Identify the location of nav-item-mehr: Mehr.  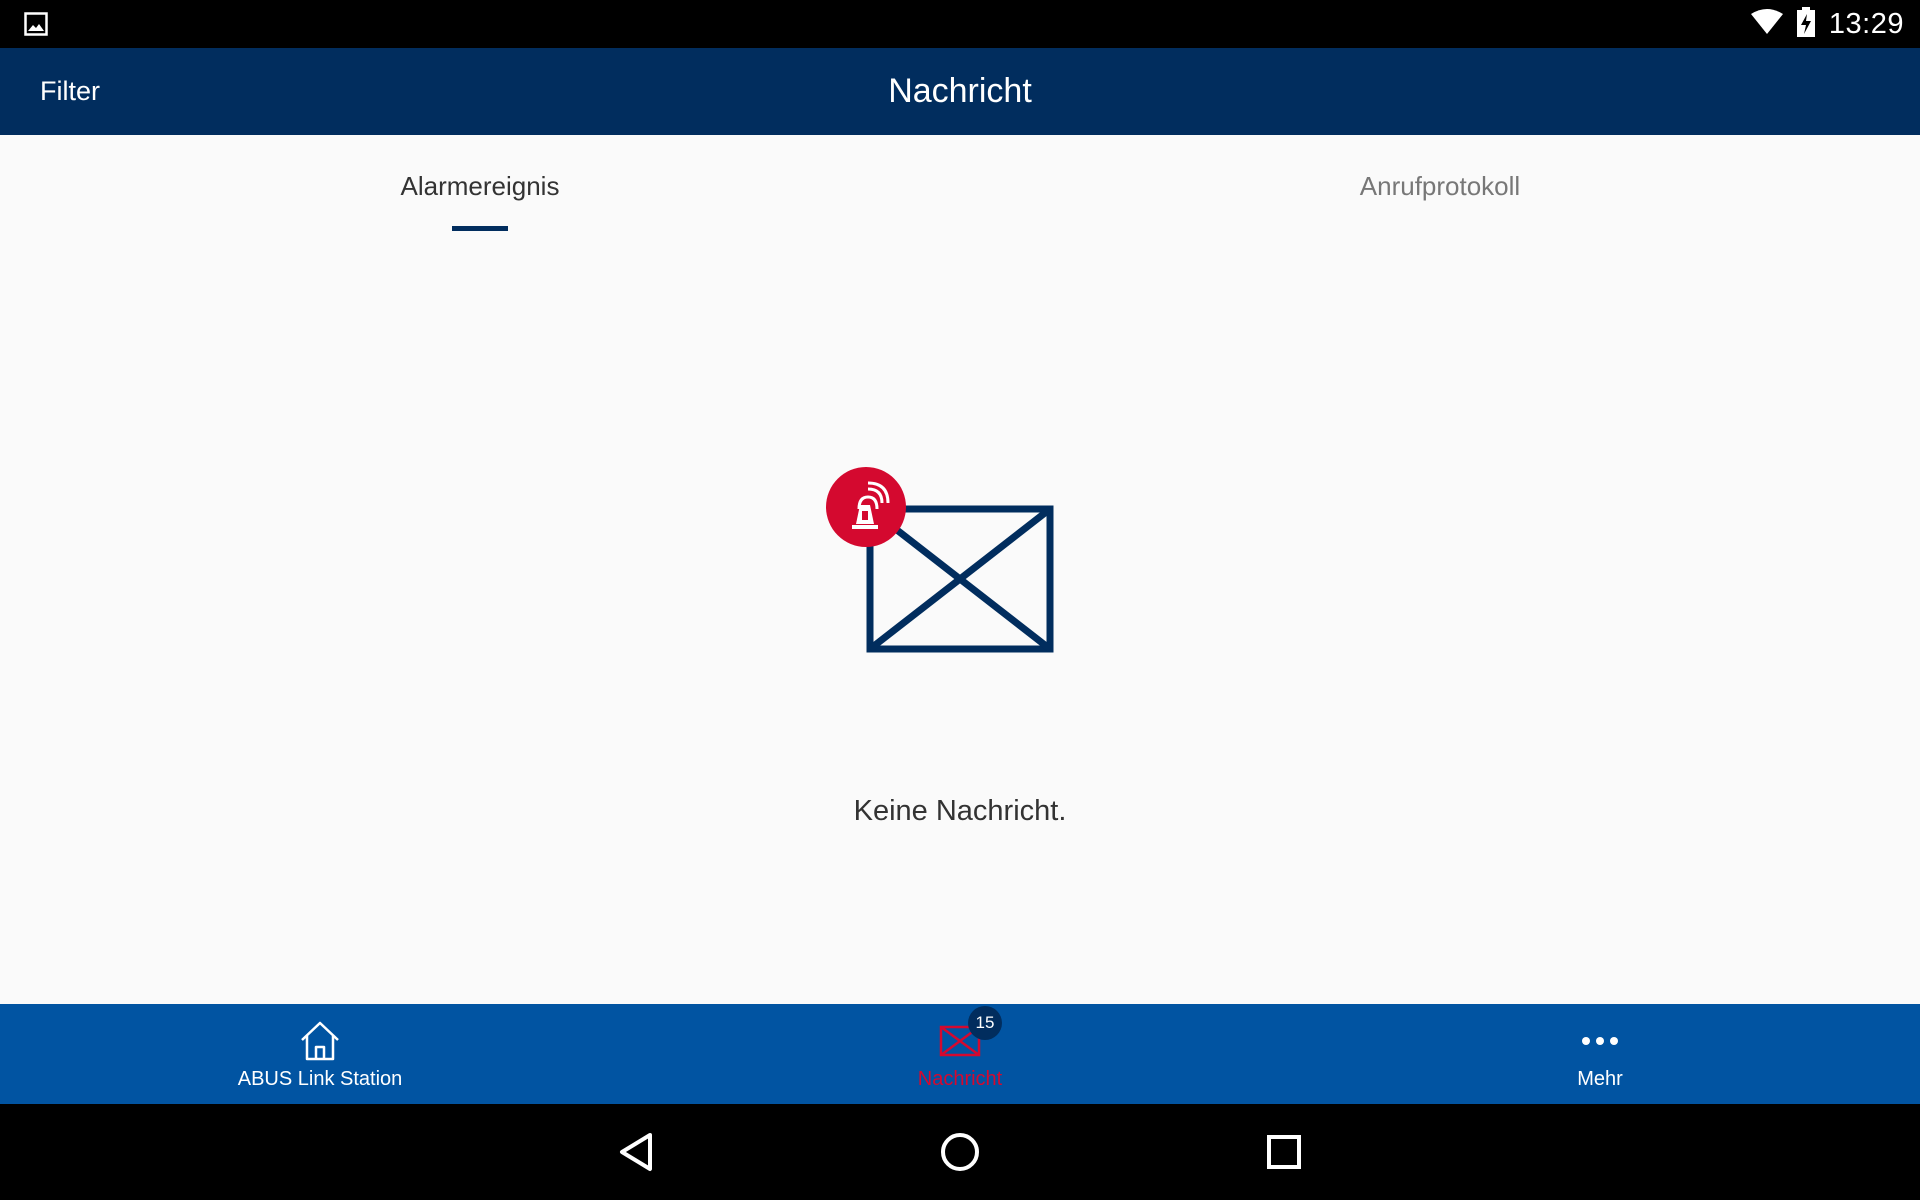
(1600, 1054).